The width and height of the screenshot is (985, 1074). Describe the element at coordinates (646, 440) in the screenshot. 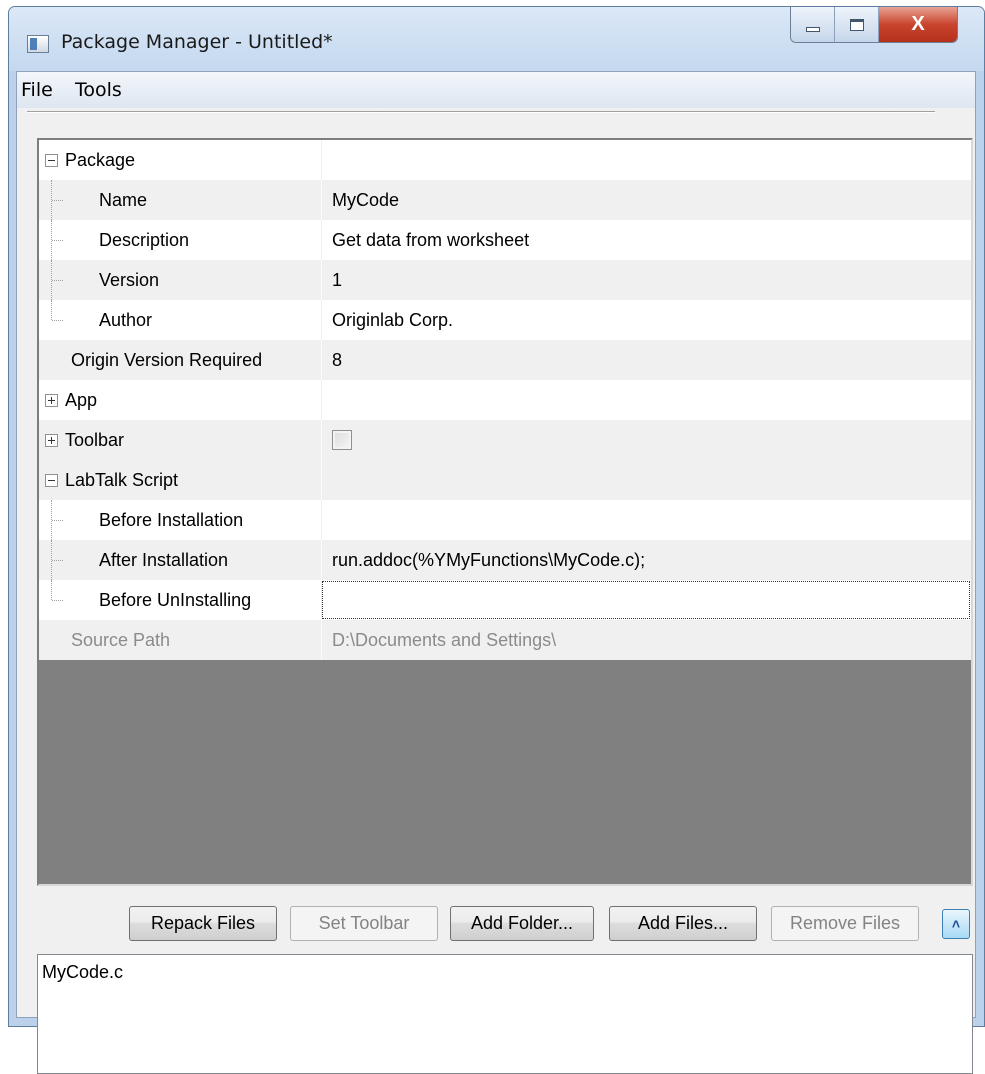

I see `toolbar-value` at that location.